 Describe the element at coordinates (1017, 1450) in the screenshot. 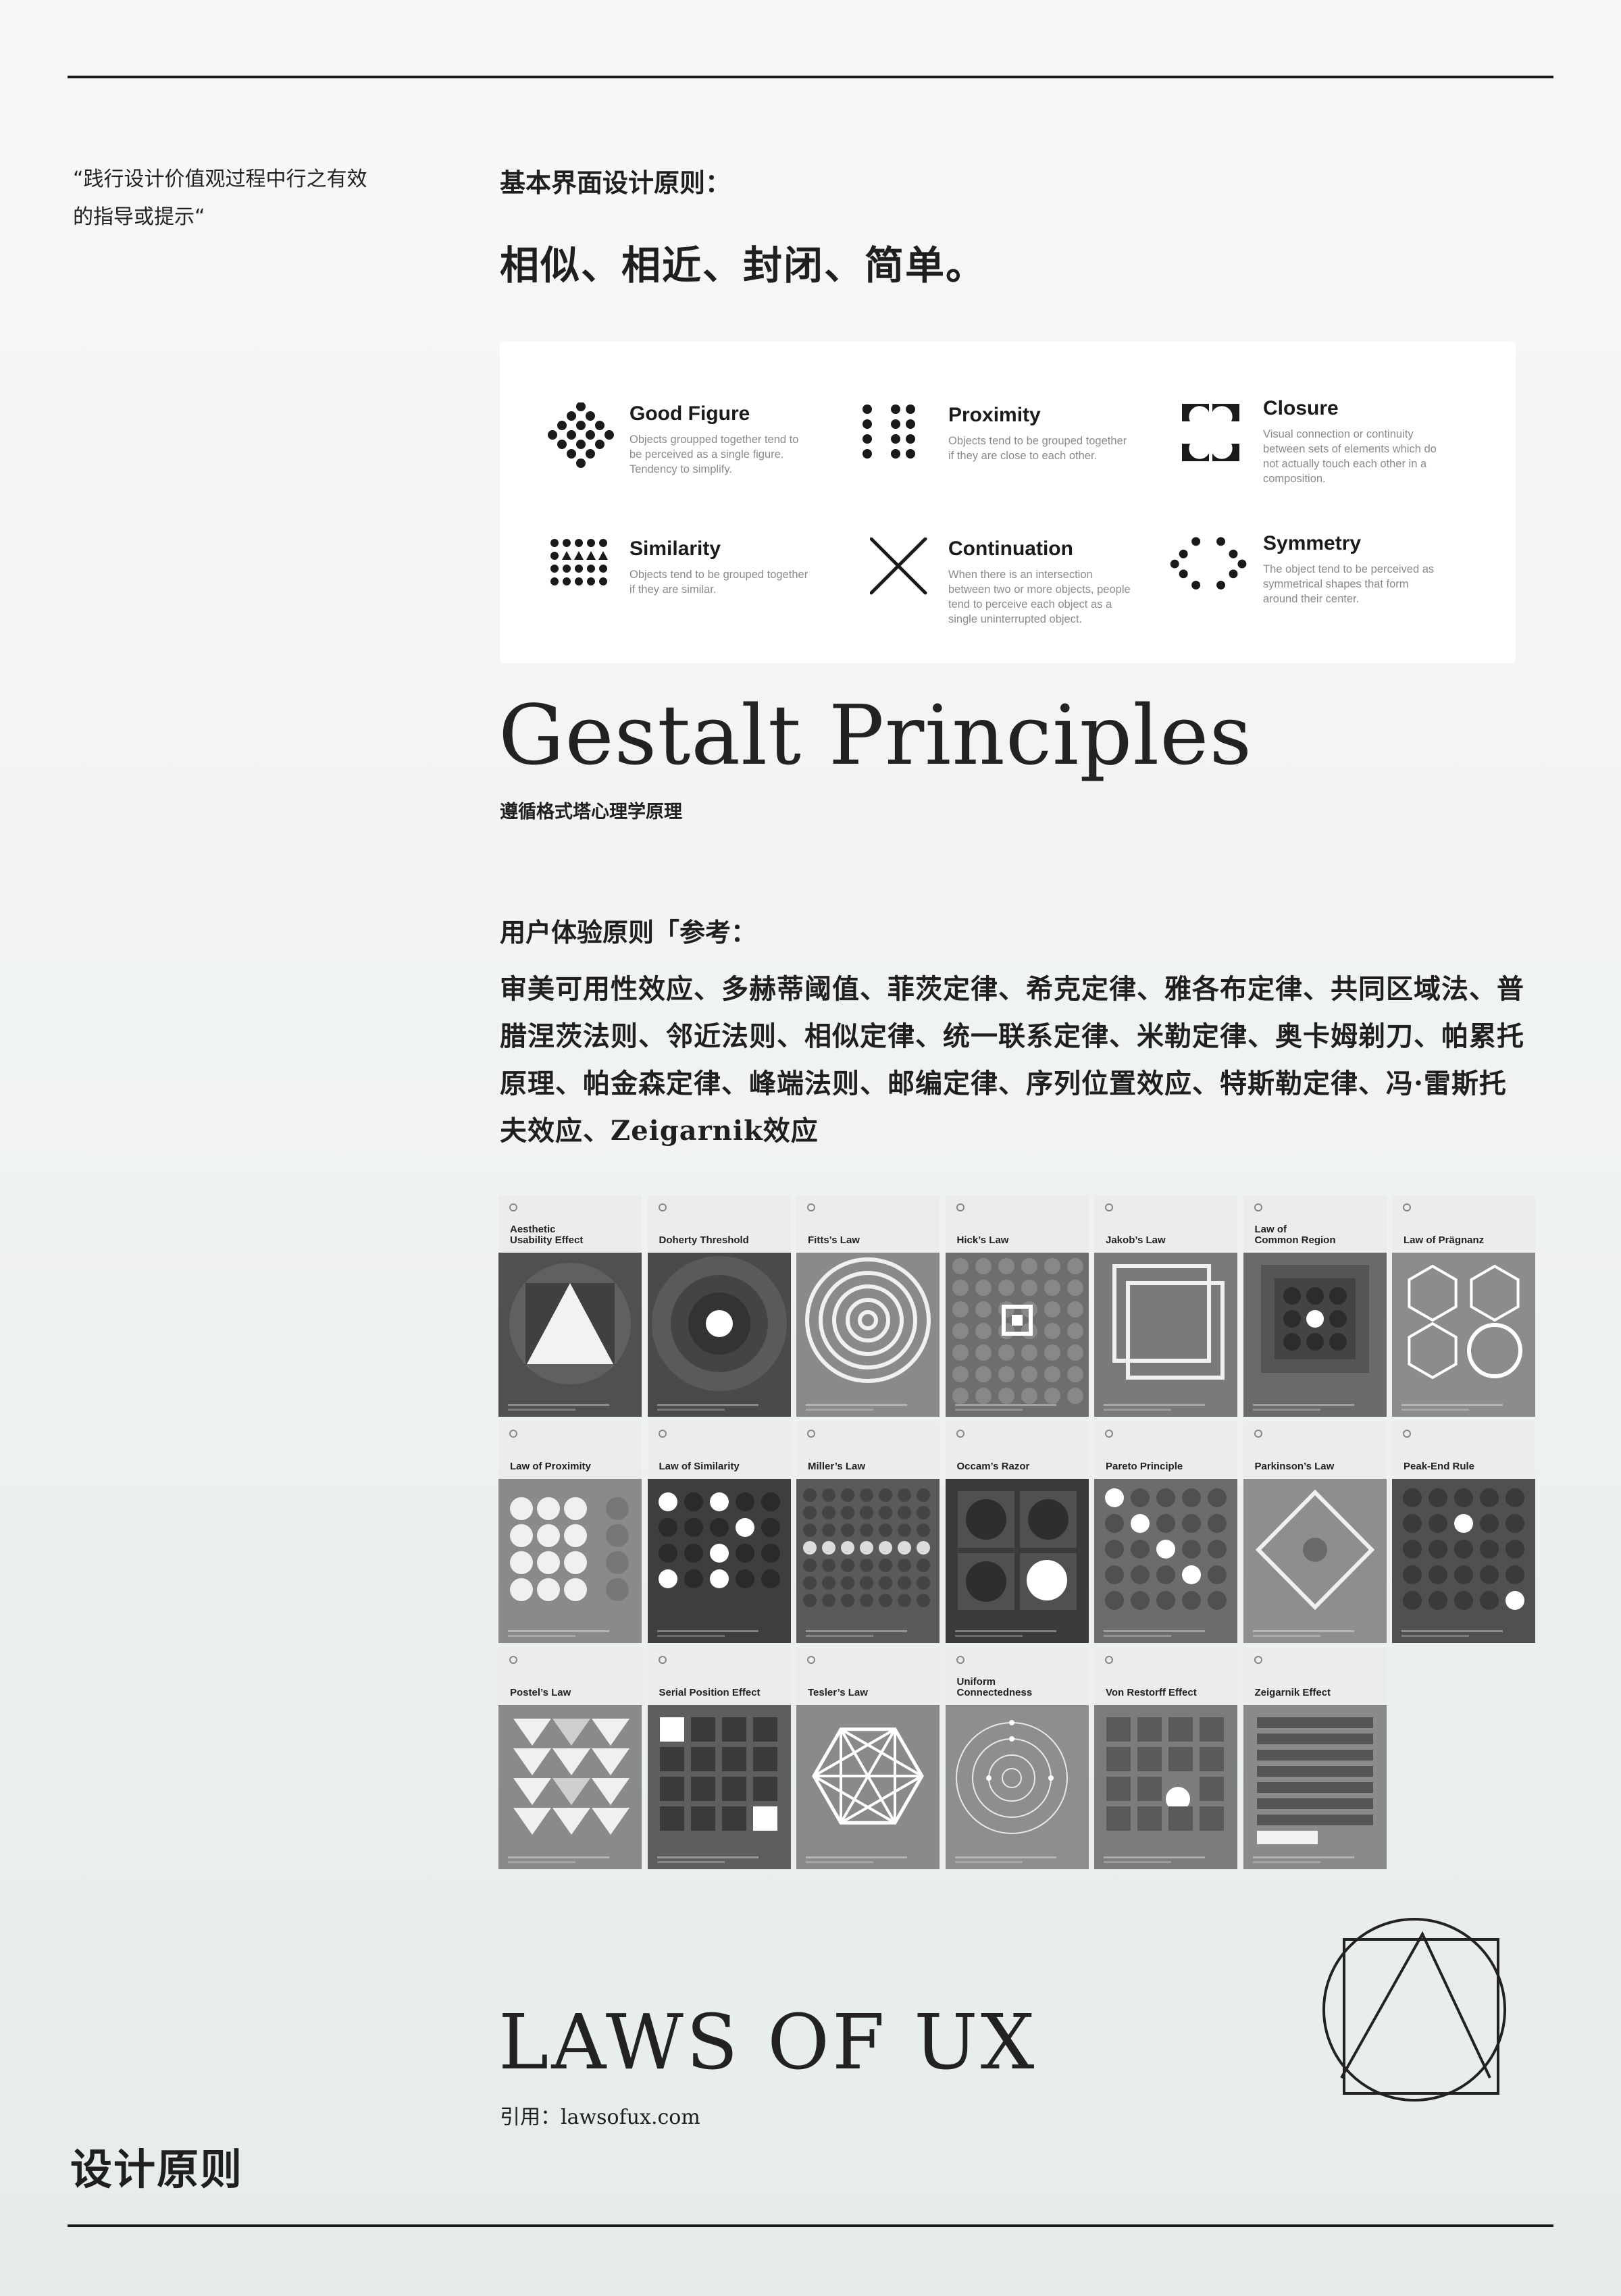

I see `law-card-header: Occam’s Razor` at that location.